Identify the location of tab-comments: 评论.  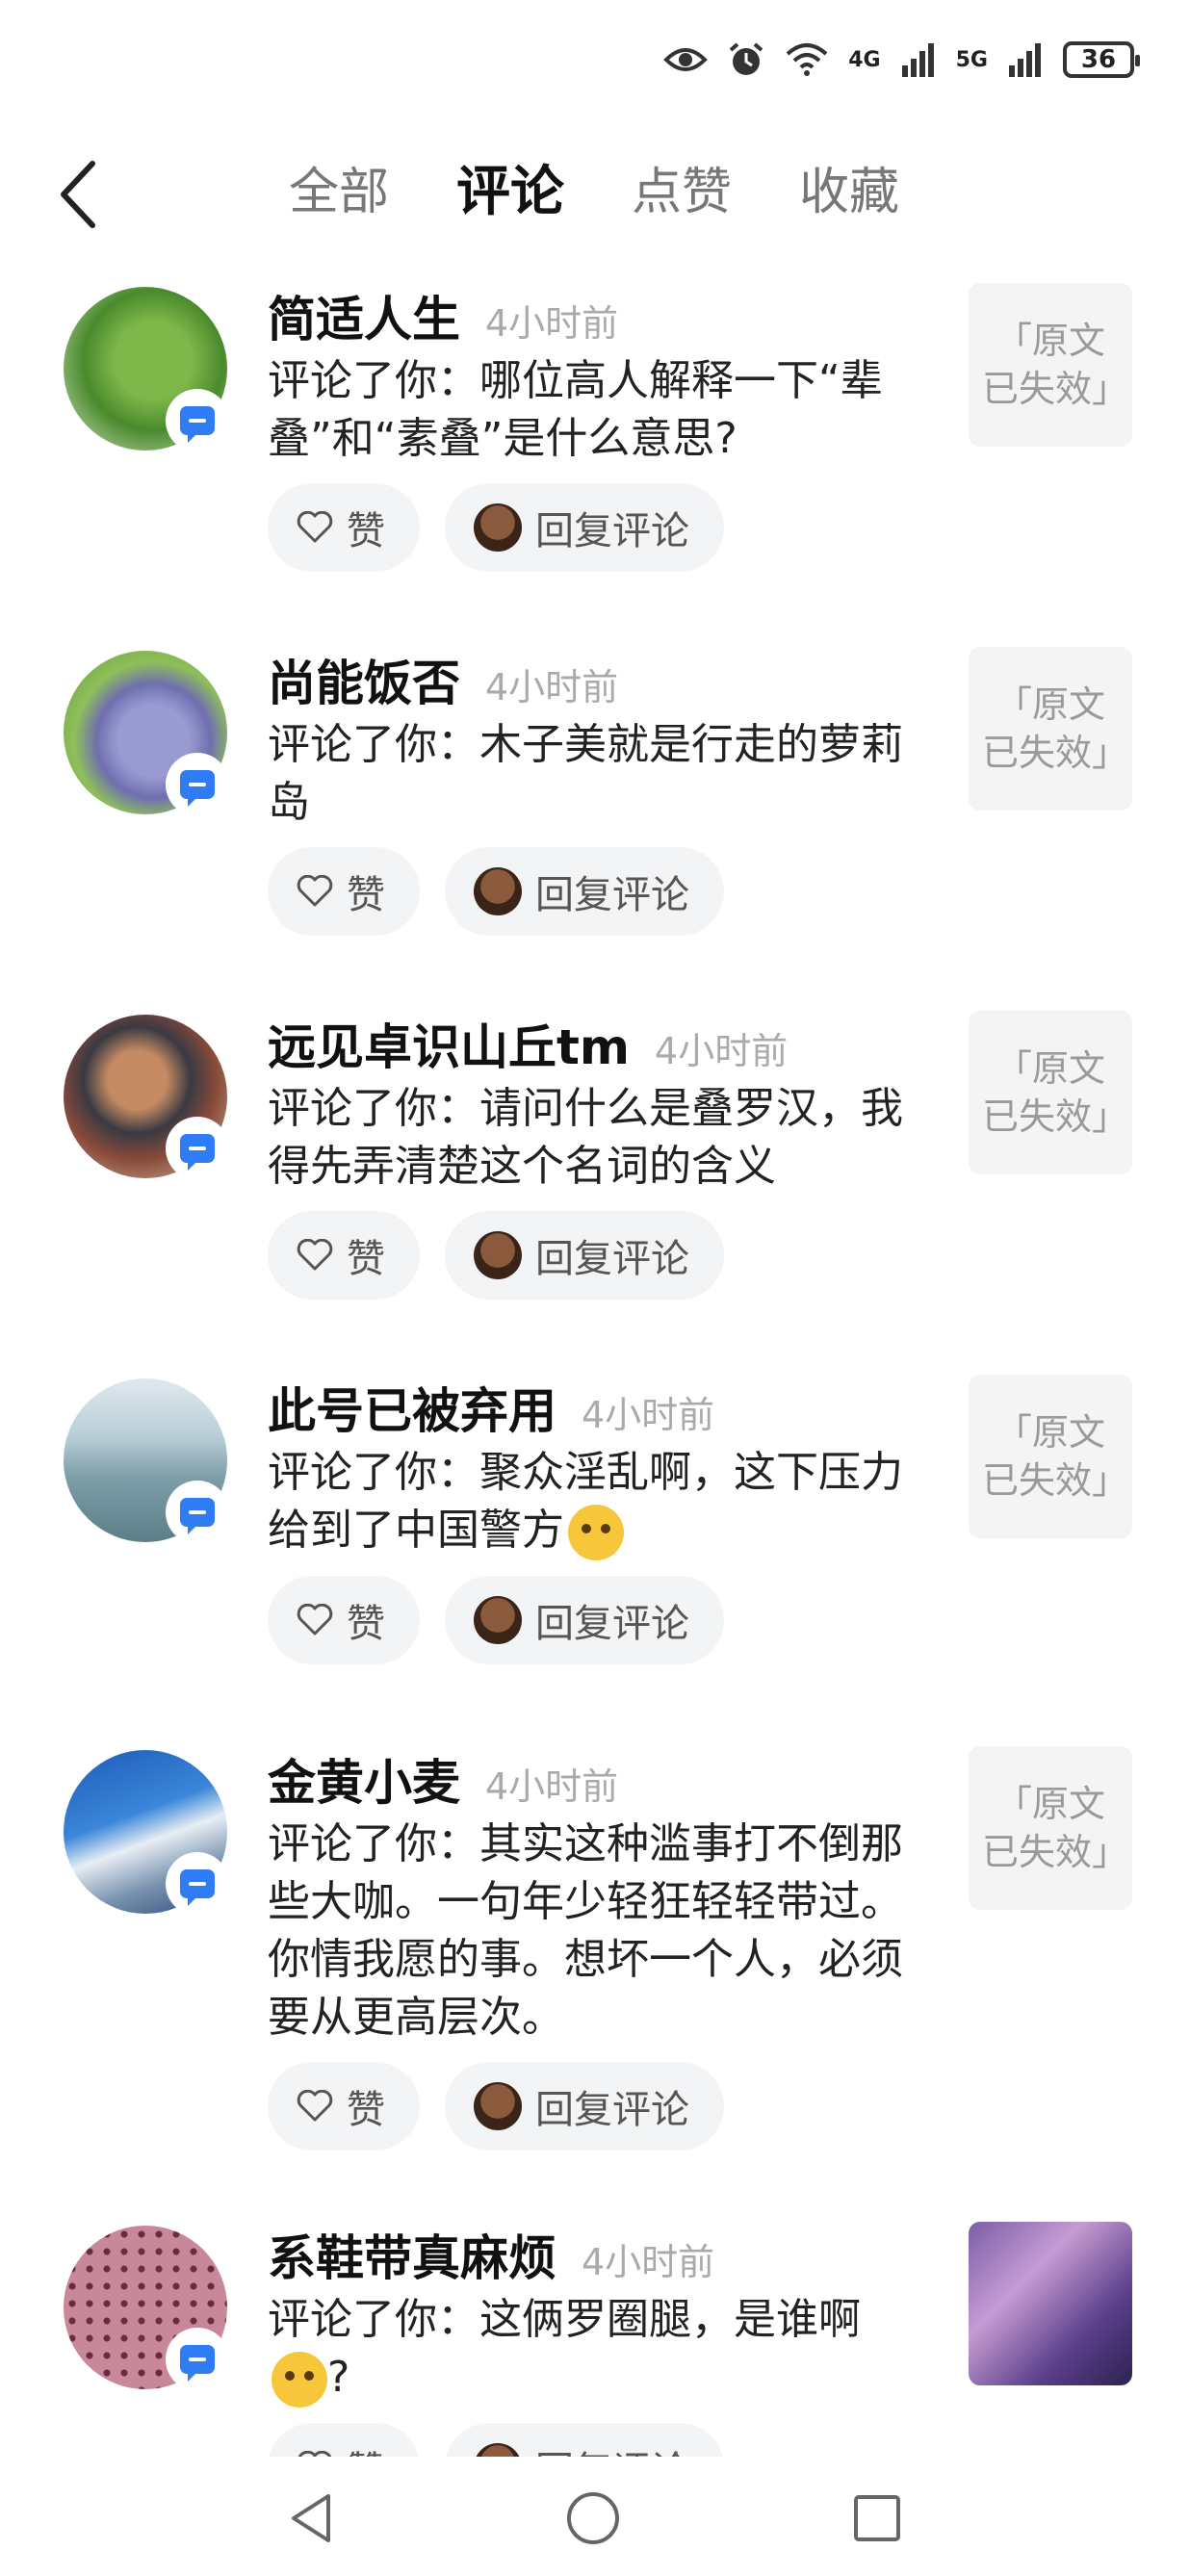
(510, 193).